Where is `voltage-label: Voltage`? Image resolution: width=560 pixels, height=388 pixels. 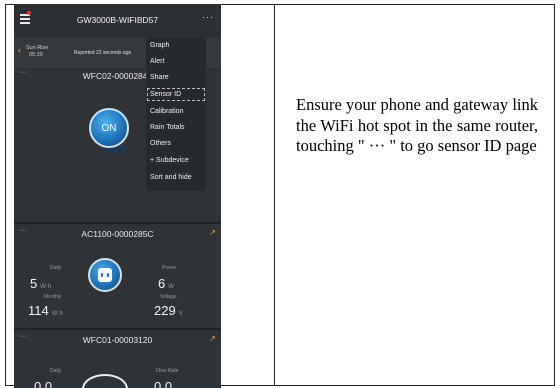 voltage-label: Voltage is located at coordinates (168, 297).